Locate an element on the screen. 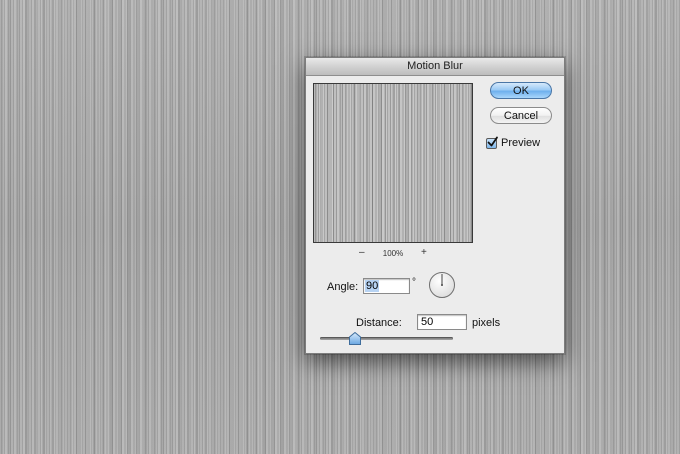  ok-button: OK is located at coordinates (521, 90).